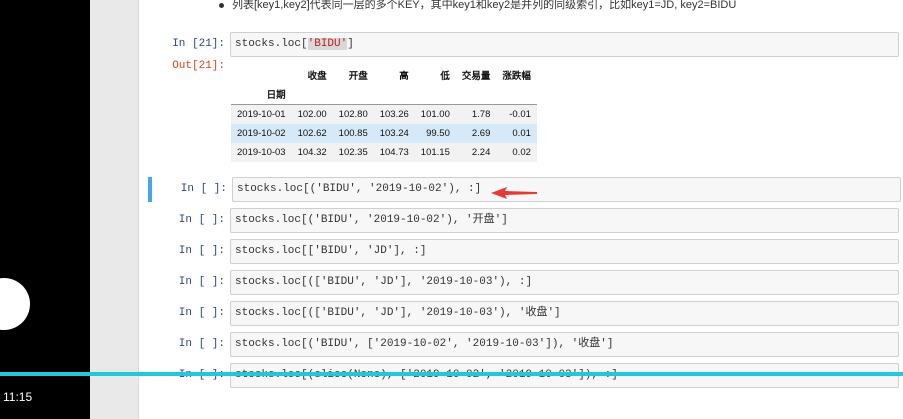 This screenshot has width=903, height=419. I want to click on code-input: stocks.loc[['BIDU', 'JD'], :], so click(564, 251).